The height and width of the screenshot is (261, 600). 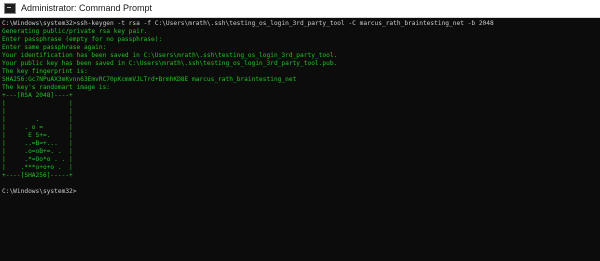 What do you see at coordinates (37, 135) in the screenshot?
I see `randomart-line: | E S+=. |` at bounding box center [37, 135].